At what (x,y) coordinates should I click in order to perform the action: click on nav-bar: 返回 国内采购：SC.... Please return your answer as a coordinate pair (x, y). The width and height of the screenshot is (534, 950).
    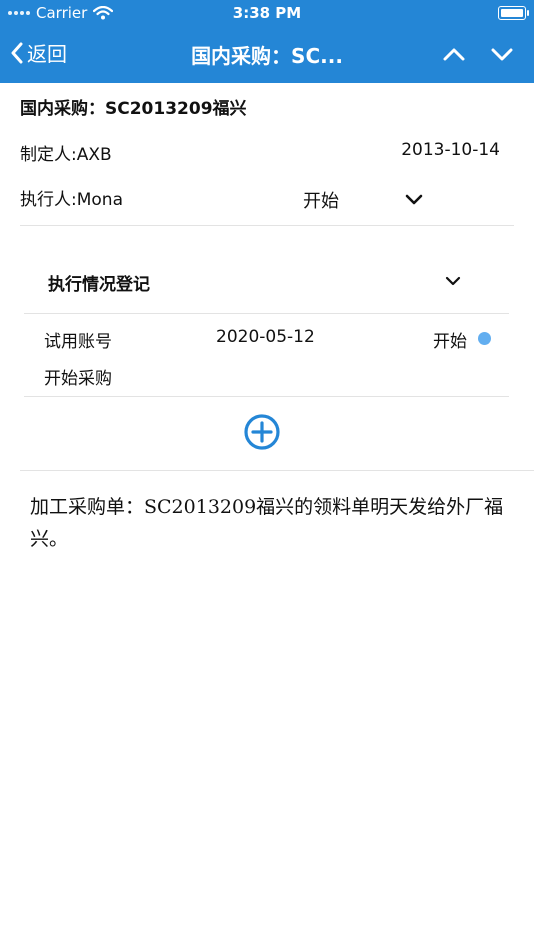
    Looking at the image, I should click on (267, 53).